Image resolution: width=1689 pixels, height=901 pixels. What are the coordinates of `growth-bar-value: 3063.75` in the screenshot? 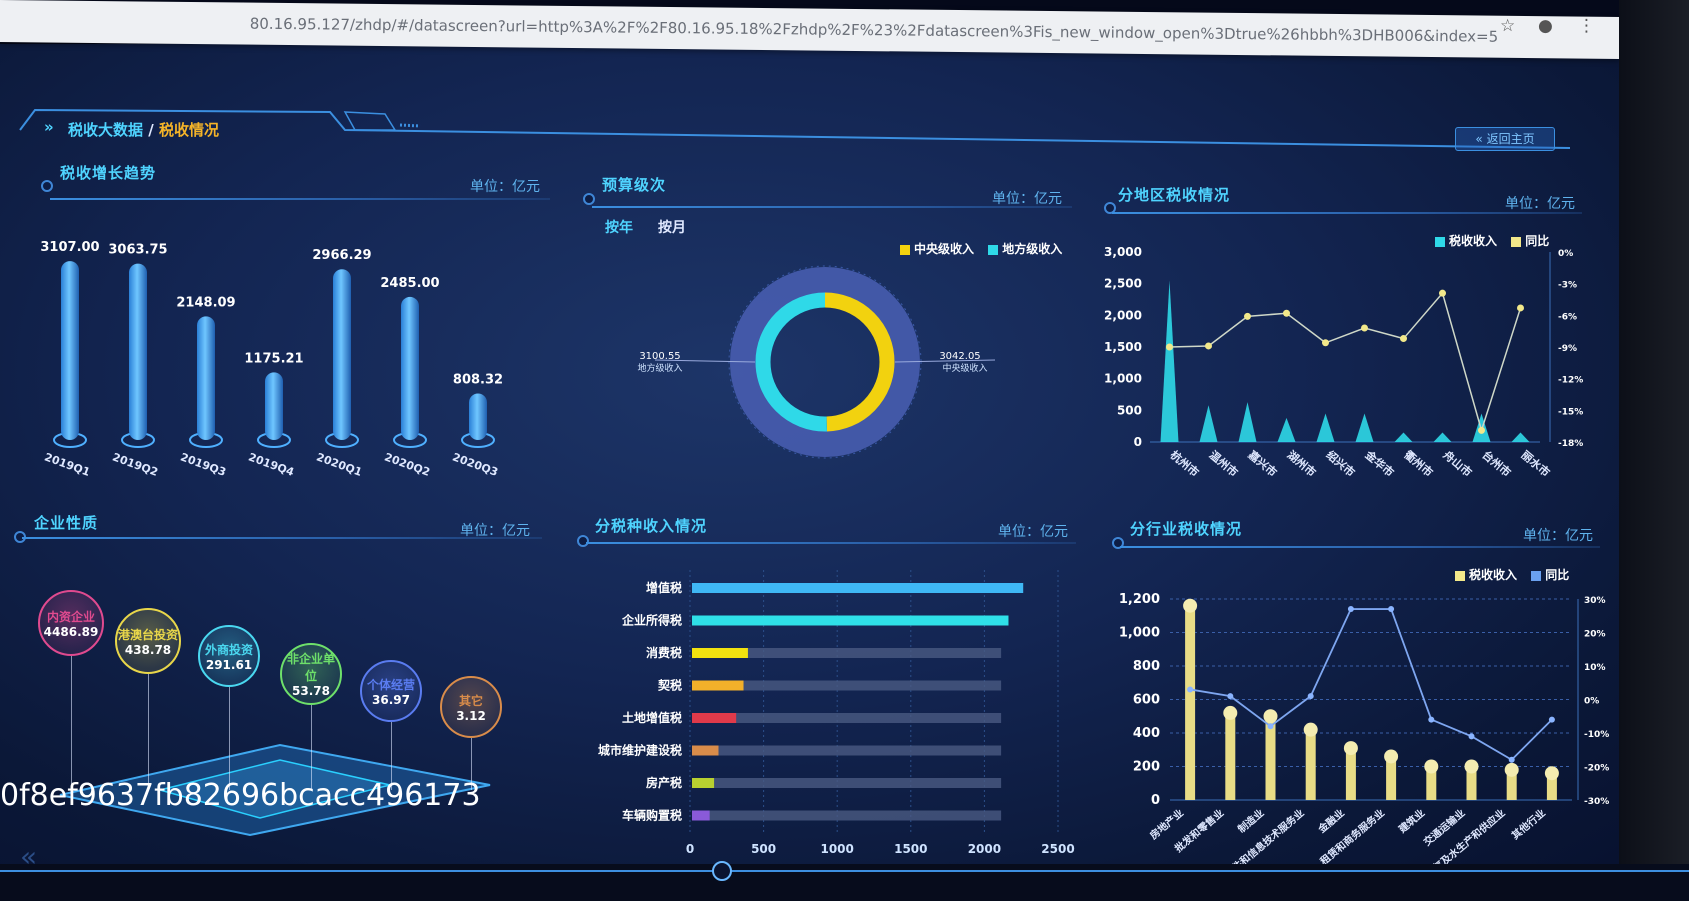 It's located at (137, 250).